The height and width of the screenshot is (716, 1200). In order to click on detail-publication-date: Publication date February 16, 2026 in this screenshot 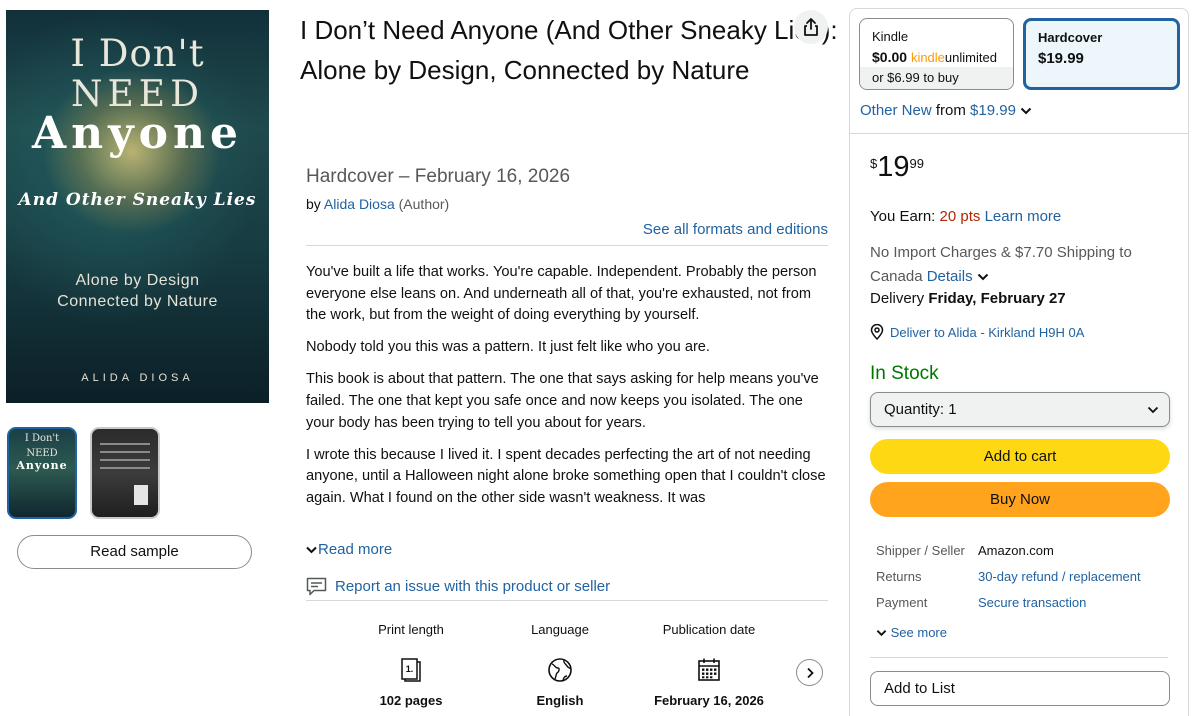, I will do `click(709, 665)`.